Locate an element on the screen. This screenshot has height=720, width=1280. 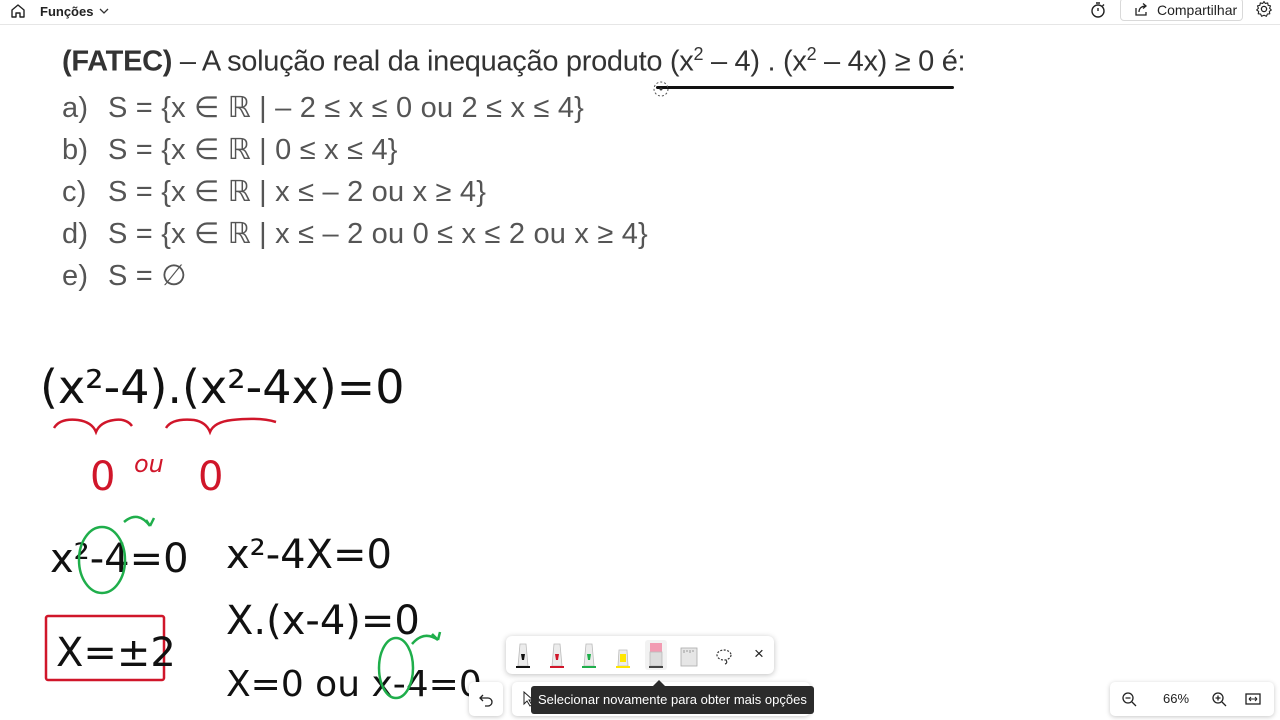
top-bar: Funções Compartilhar is located at coordinates (640, 12).